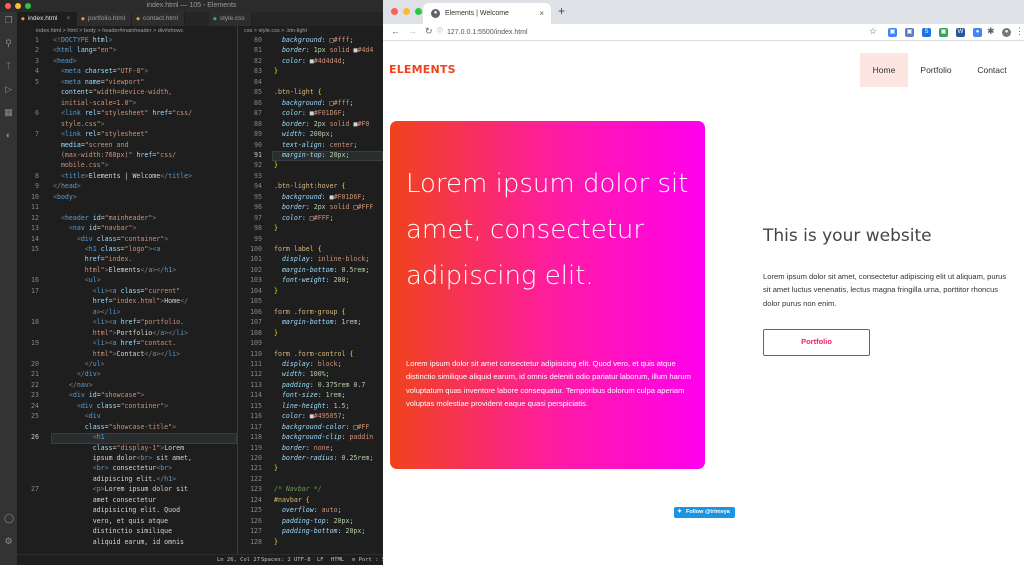  I want to click on source-control-icon: ᛉ, so click(8, 66).